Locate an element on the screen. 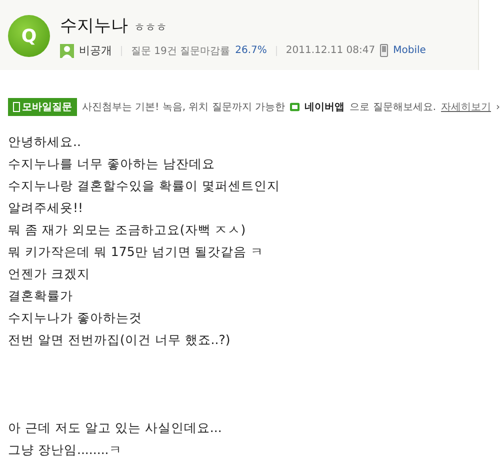  title-suffix: ㅎㅎㅎ is located at coordinates (150, 27).